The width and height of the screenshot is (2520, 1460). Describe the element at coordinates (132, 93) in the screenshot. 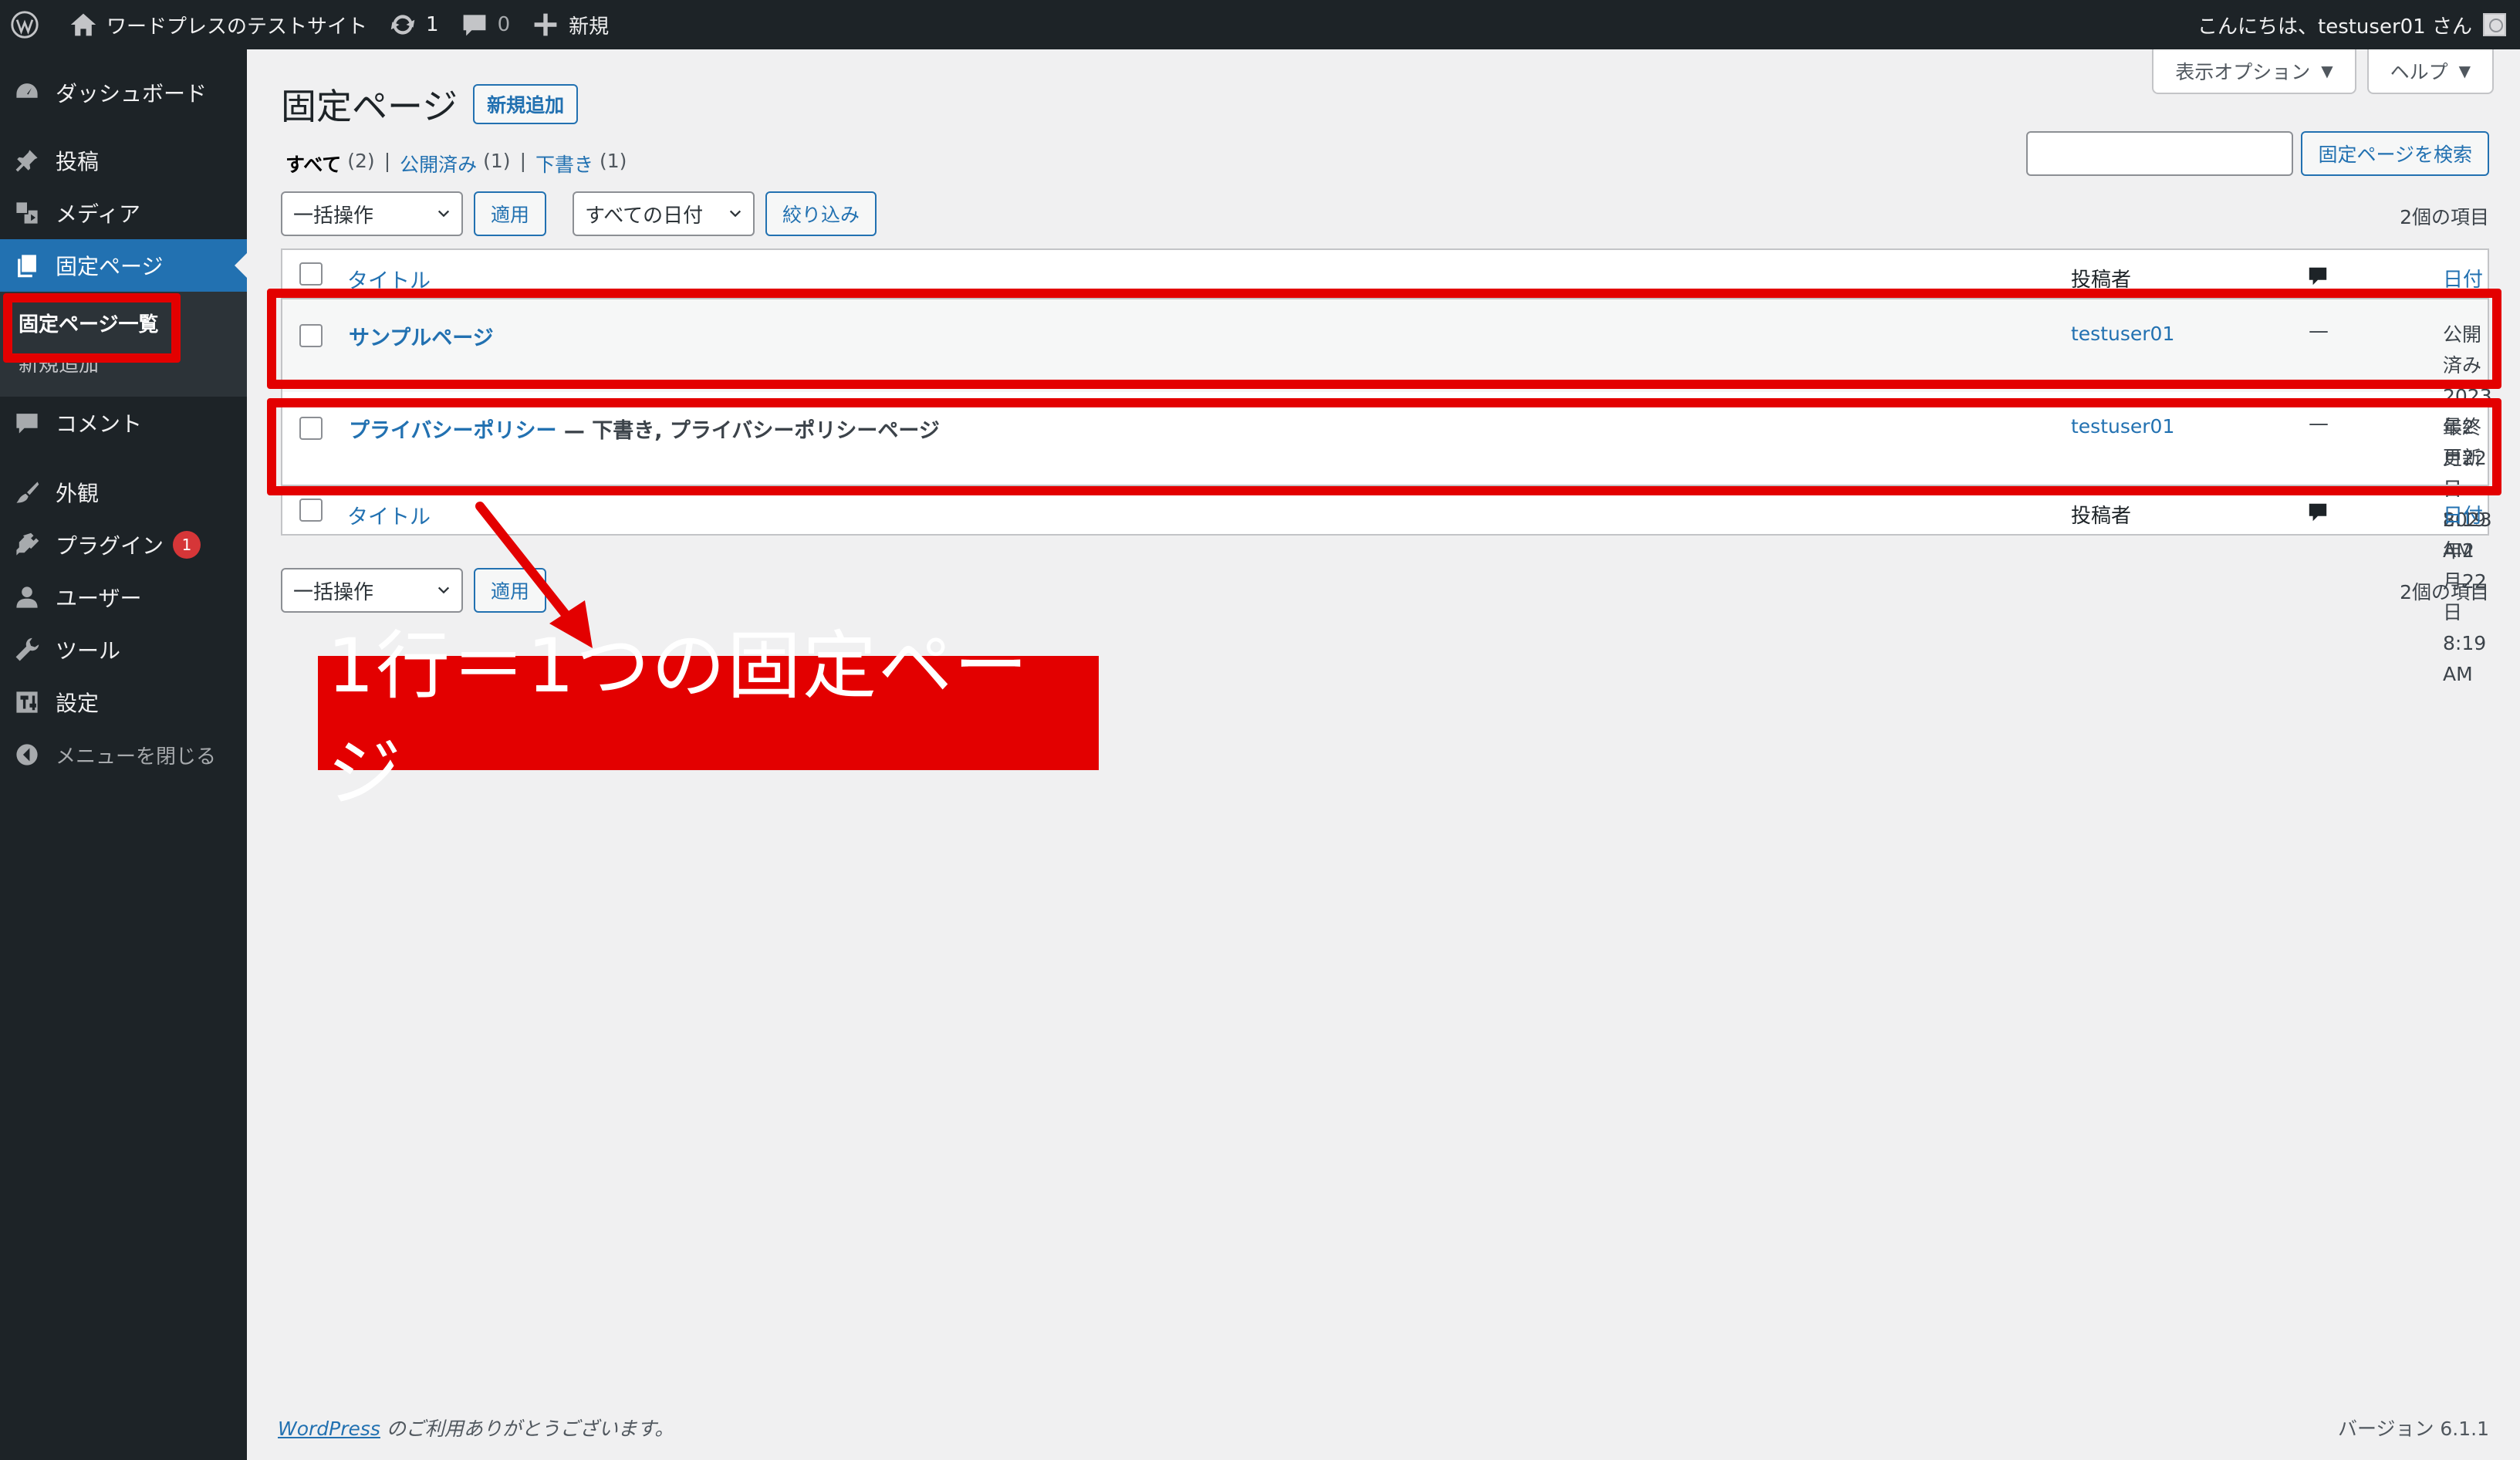

I see `menu-label: ダッシュボード` at that location.